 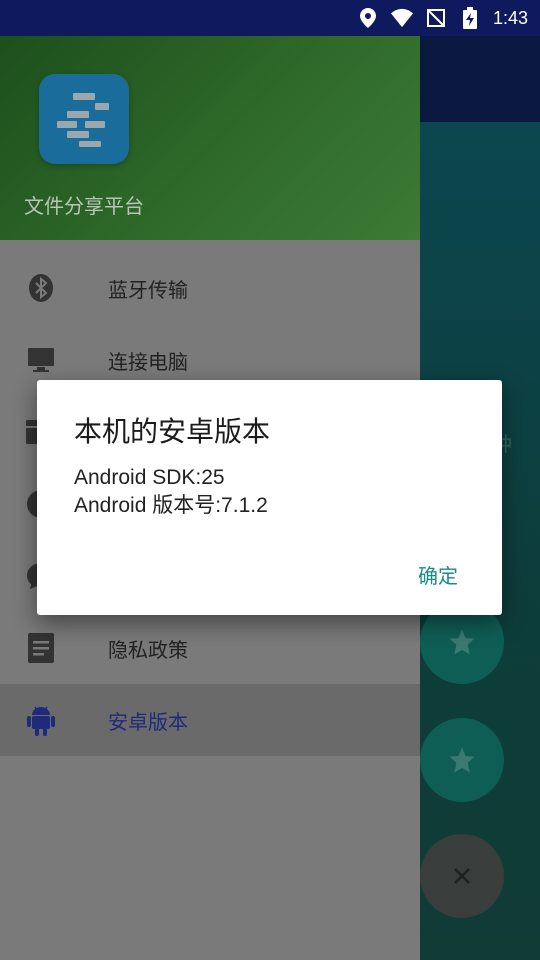 I want to click on bluetooth-icon, so click(x=41, y=288).